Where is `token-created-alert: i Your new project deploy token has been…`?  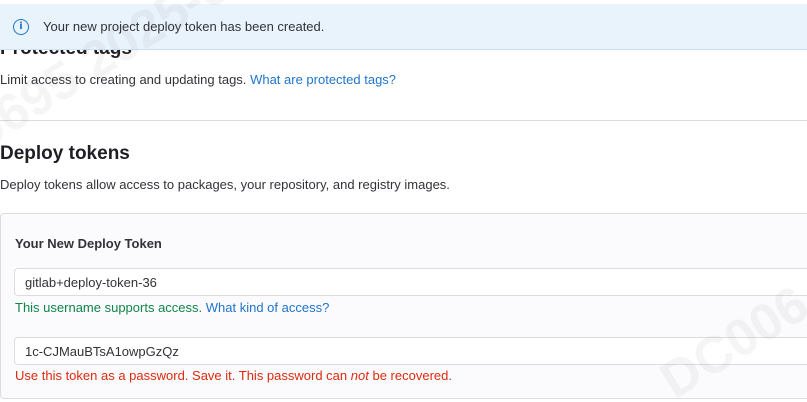
token-created-alert: i Your new project deploy token has been… is located at coordinates (403, 27).